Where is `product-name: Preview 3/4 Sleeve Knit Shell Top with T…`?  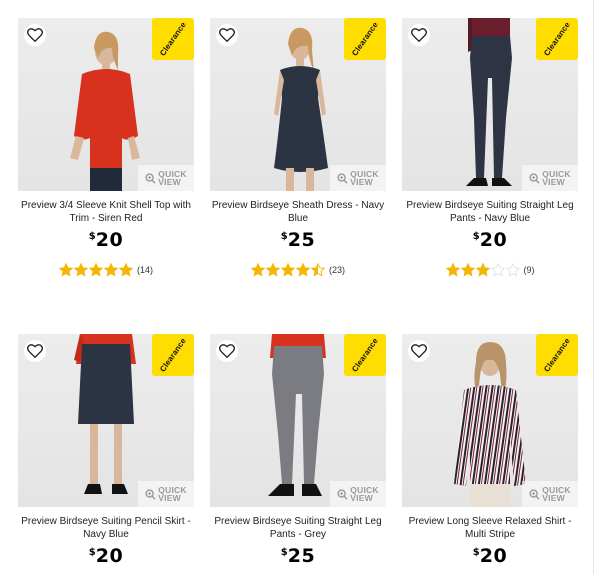
product-name: Preview 3/4 Sleeve Knit Shell Top with T… is located at coordinates (106, 212).